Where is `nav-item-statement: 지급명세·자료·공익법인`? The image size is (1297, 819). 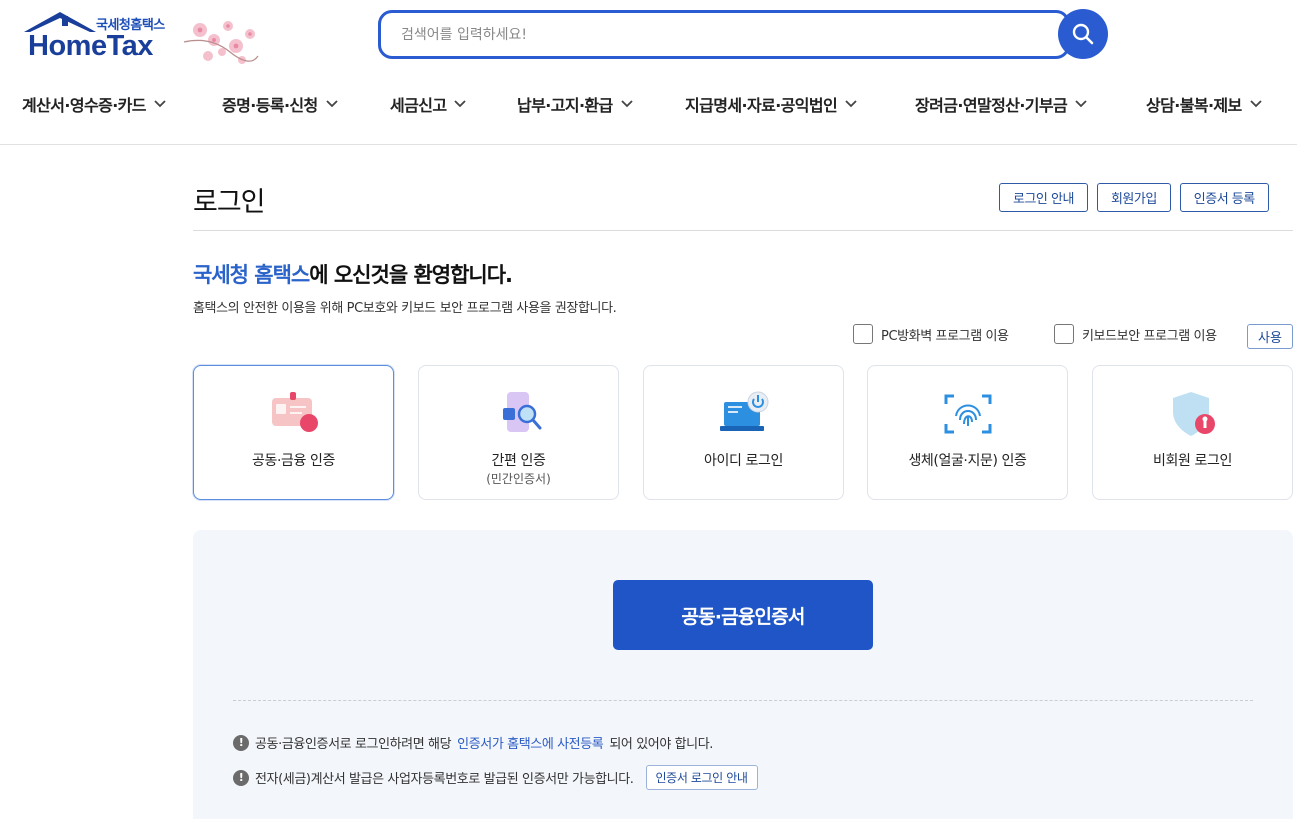 nav-item-statement: 지급명세·자료·공익법인 is located at coordinates (771, 104).